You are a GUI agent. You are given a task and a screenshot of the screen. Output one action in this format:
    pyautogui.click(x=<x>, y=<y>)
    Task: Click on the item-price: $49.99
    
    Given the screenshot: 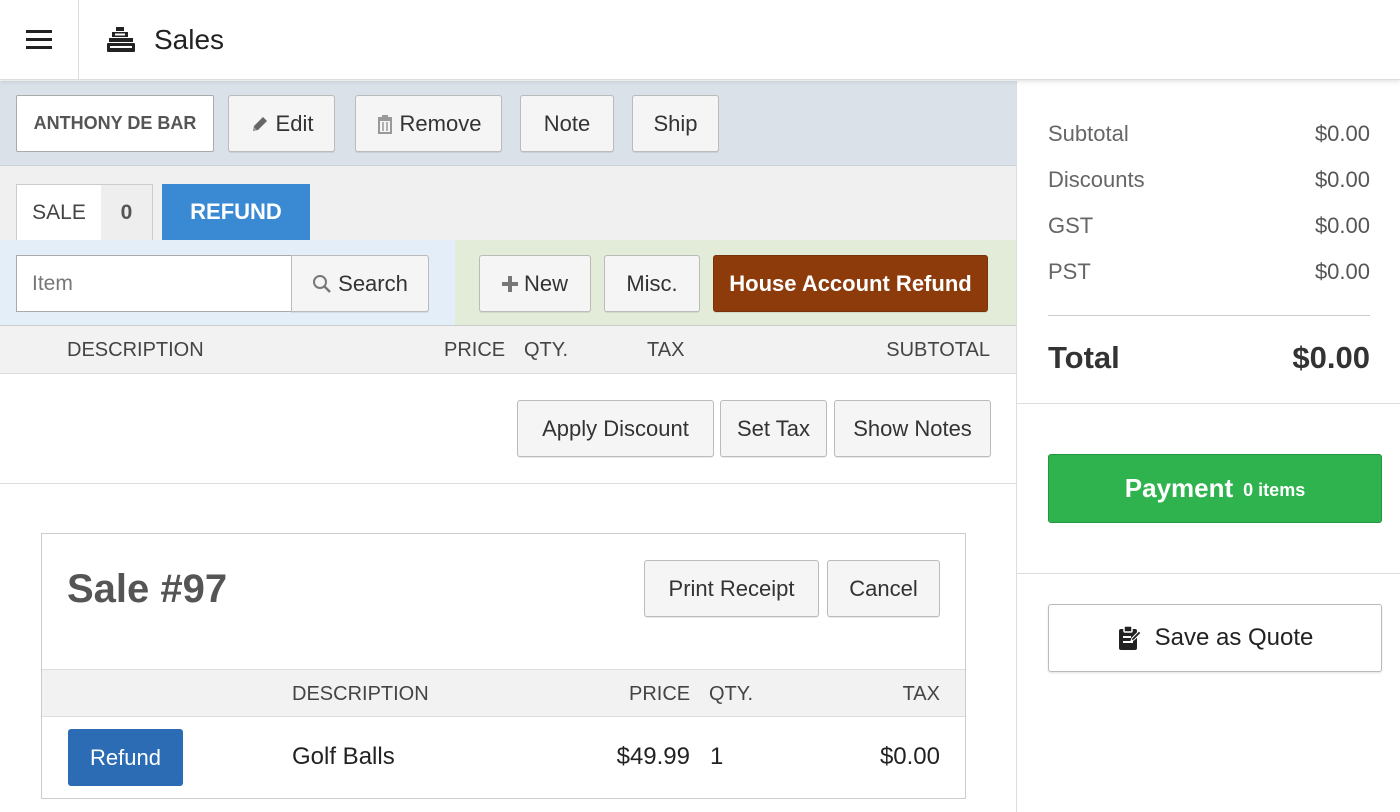 What is the action you would take?
    pyautogui.click(x=653, y=756)
    